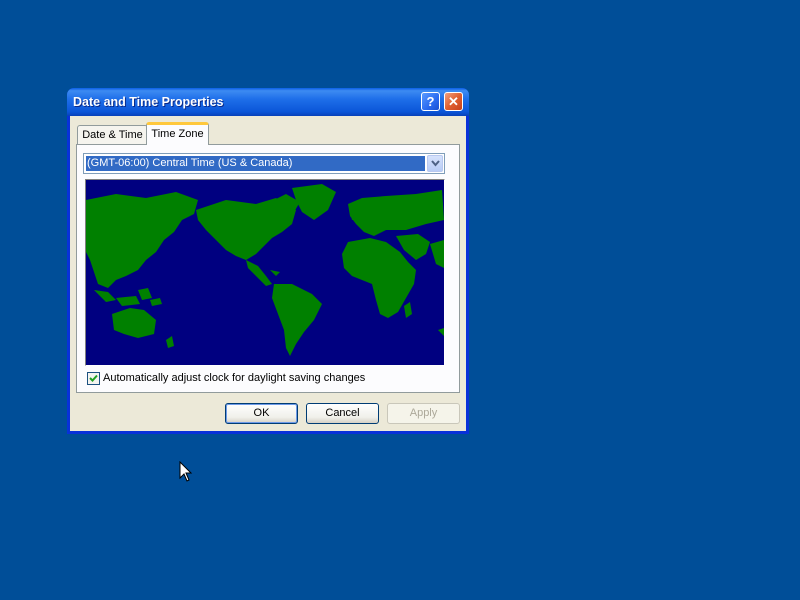 The height and width of the screenshot is (600, 800). I want to click on title-bar: Date and Time Properties ? ✕, so click(268, 102).